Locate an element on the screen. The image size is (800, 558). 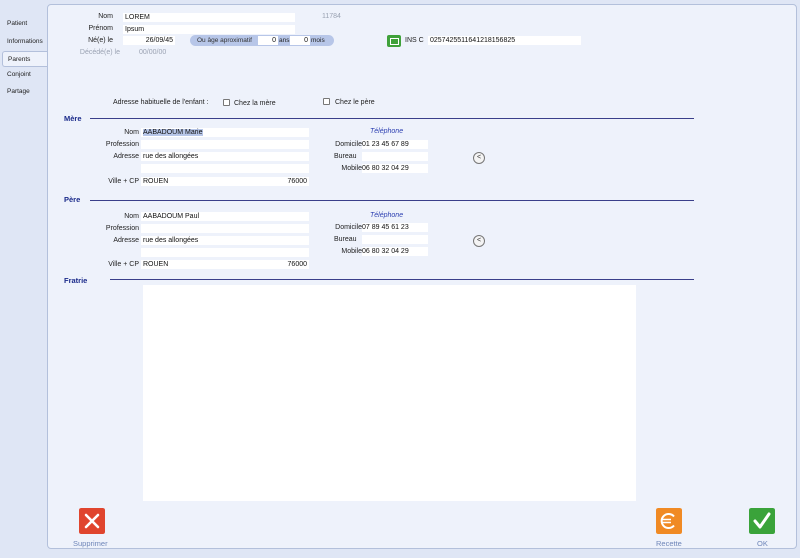
chez-mere-label: Chez la mère is located at coordinates (255, 103).